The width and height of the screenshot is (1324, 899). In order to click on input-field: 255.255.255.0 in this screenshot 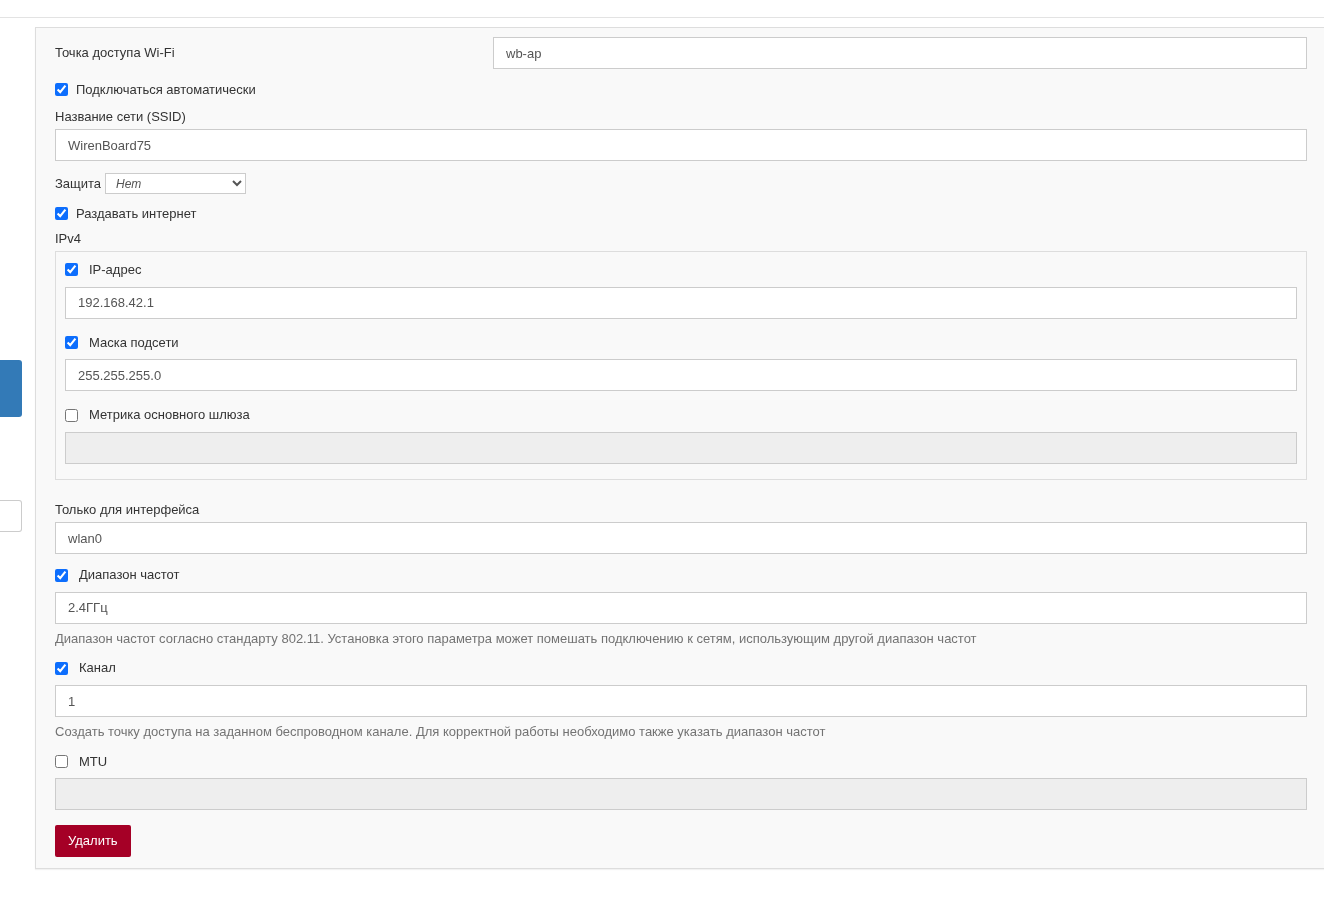, I will do `click(681, 375)`.